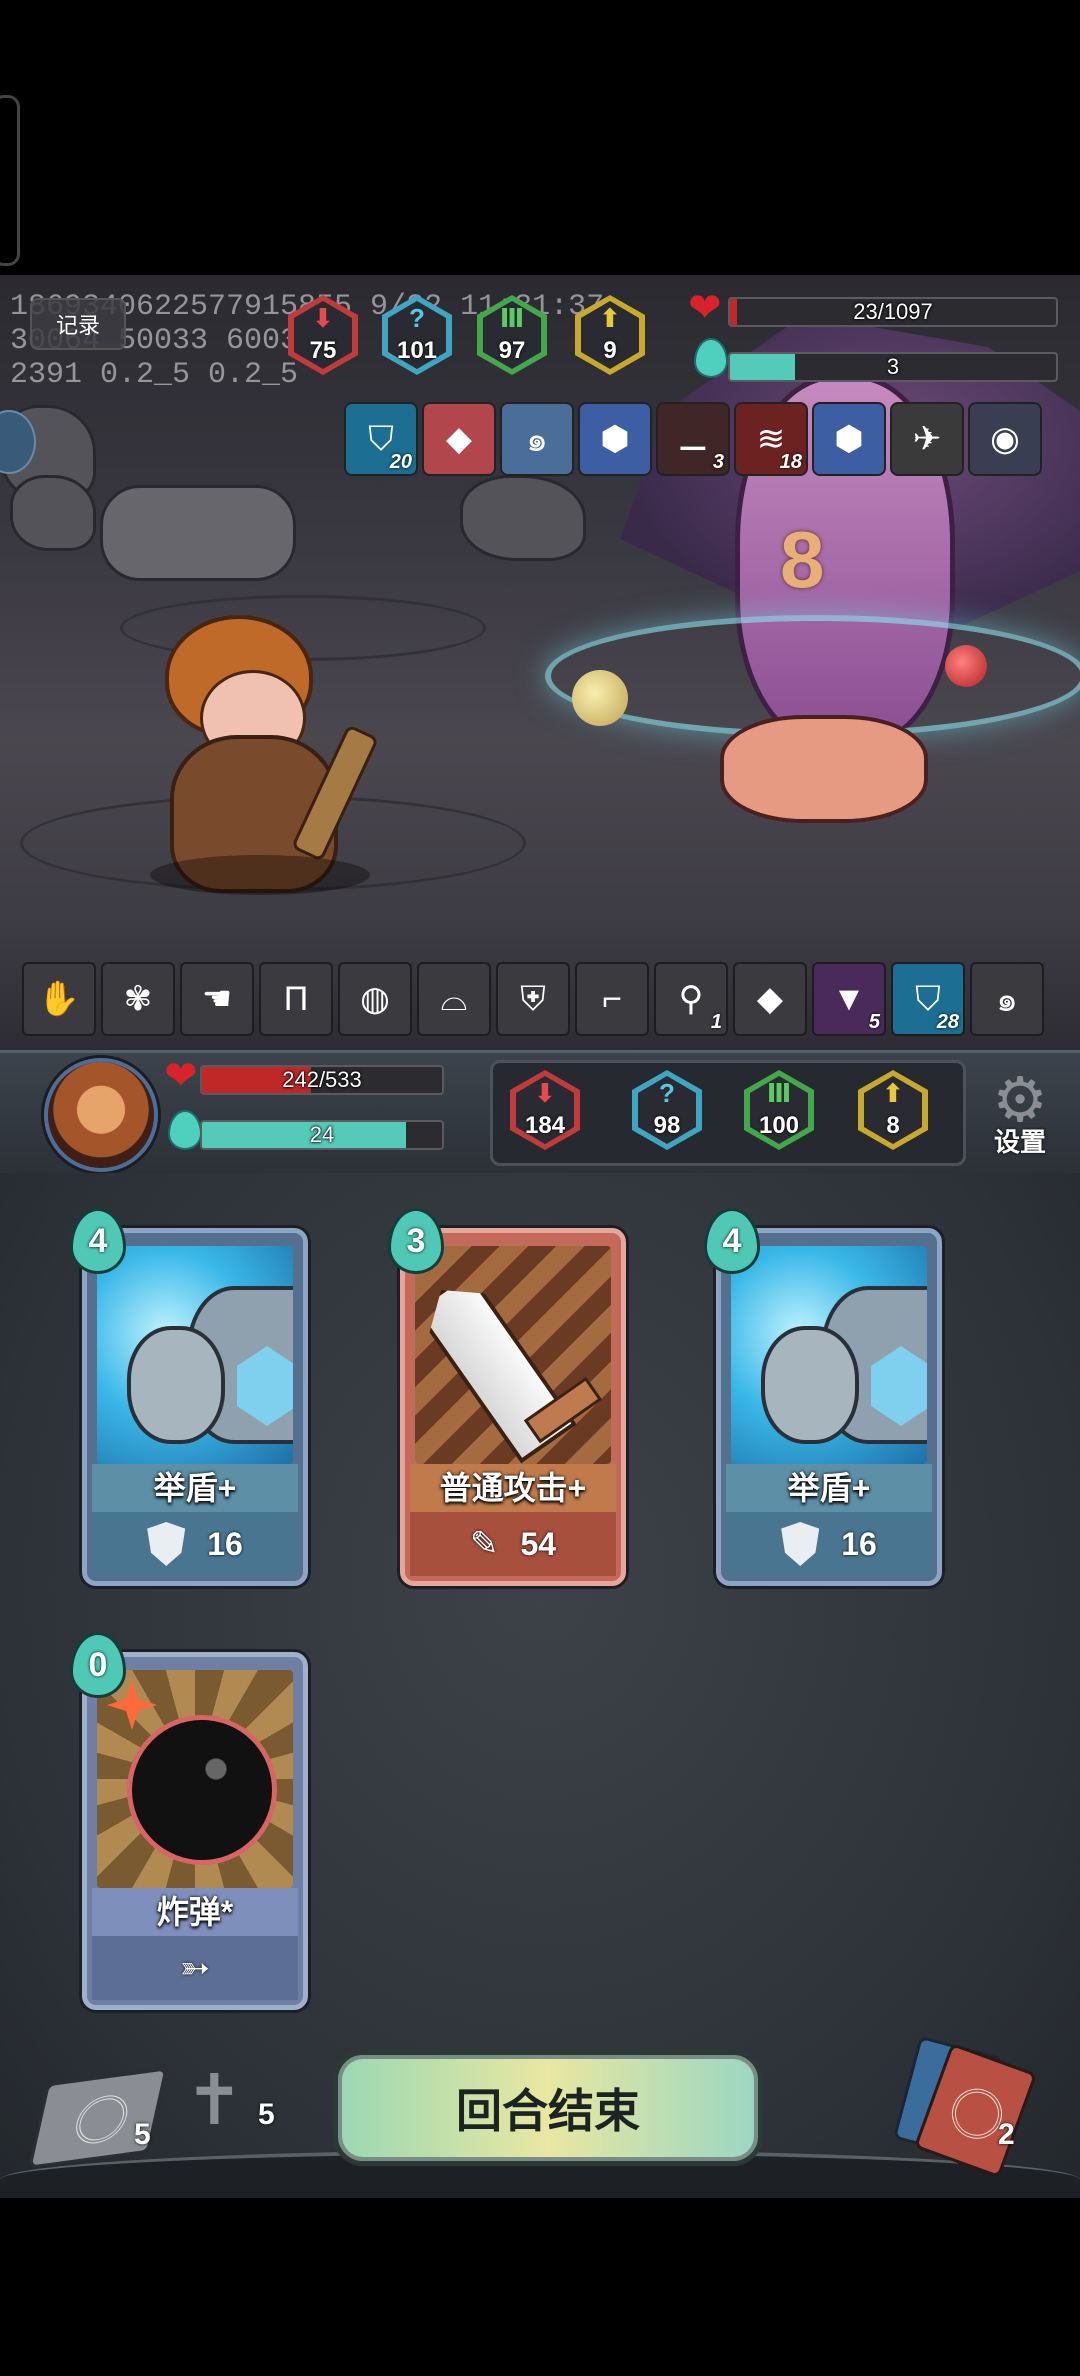 The height and width of the screenshot is (2376, 1080). What do you see at coordinates (874, 1022) in the screenshot?
I see `relic-count: 5` at bounding box center [874, 1022].